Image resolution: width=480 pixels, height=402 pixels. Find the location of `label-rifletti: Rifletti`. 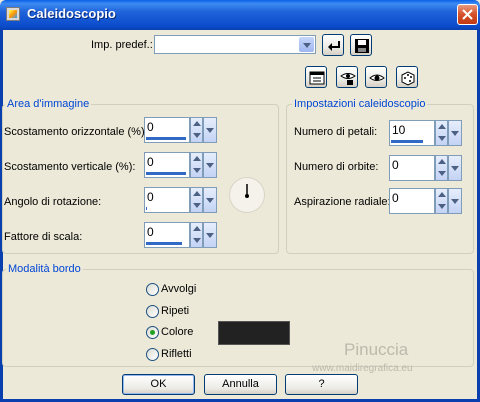

label-rifletti: Rifletti is located at coordinates (176, 354).